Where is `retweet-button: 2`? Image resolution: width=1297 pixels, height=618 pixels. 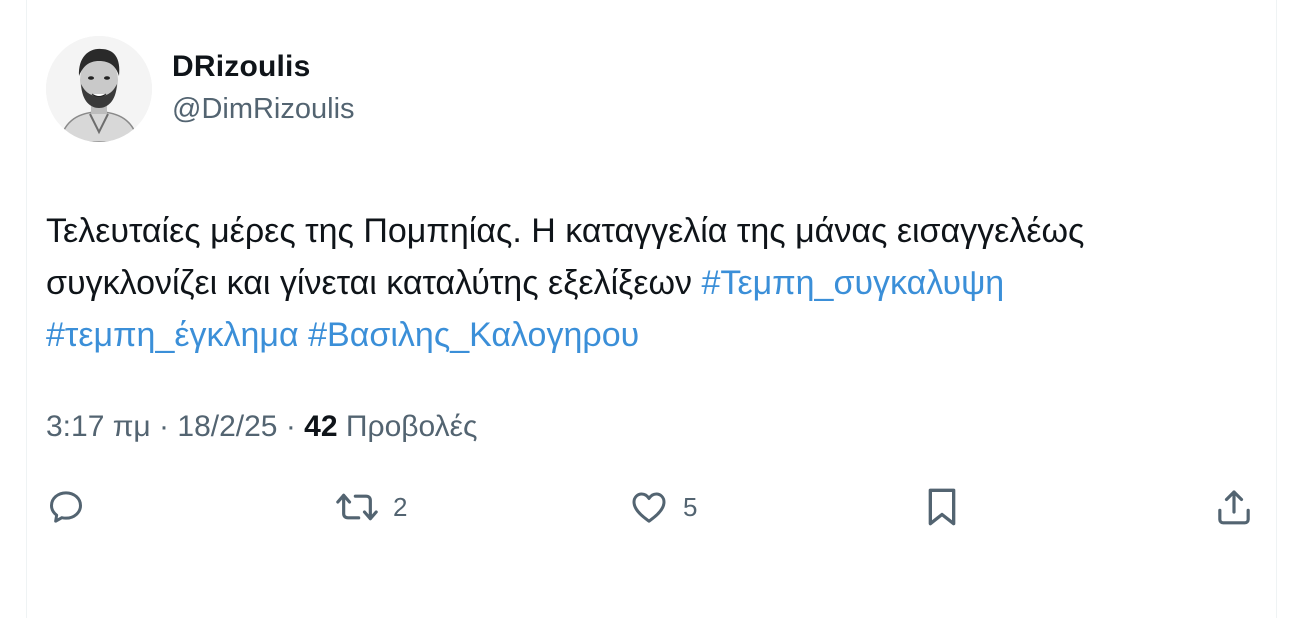 retweet-button: 2 is located at coordinates (371, 507).